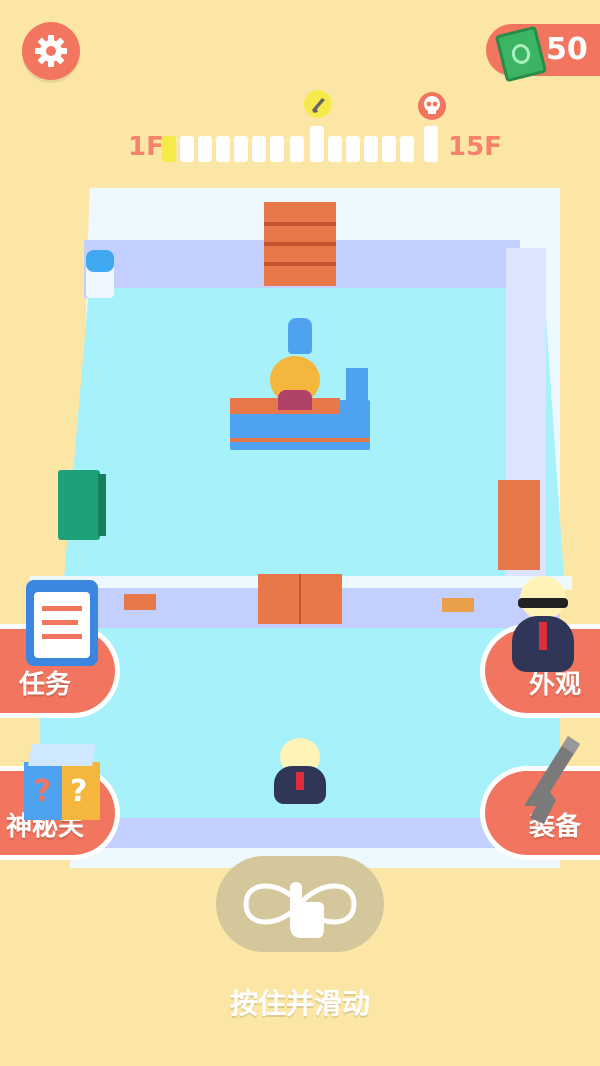 This screenshot has height=1066, width=600. Describe the element at coordinates (44, 685) in the screenshot. I see `tasks-label: 任务` at that location.